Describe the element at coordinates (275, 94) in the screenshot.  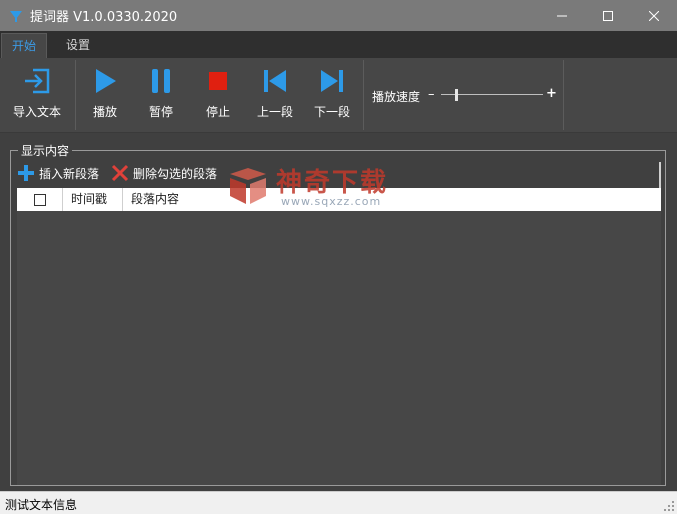
I see `previous-segment-button: 上一段` at that location.